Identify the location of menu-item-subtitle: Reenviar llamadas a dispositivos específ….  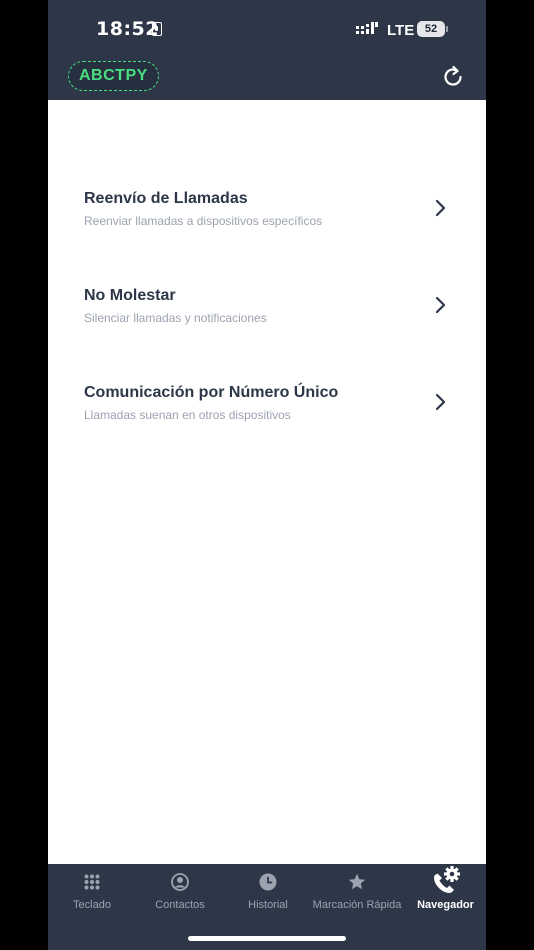
(203, 221).